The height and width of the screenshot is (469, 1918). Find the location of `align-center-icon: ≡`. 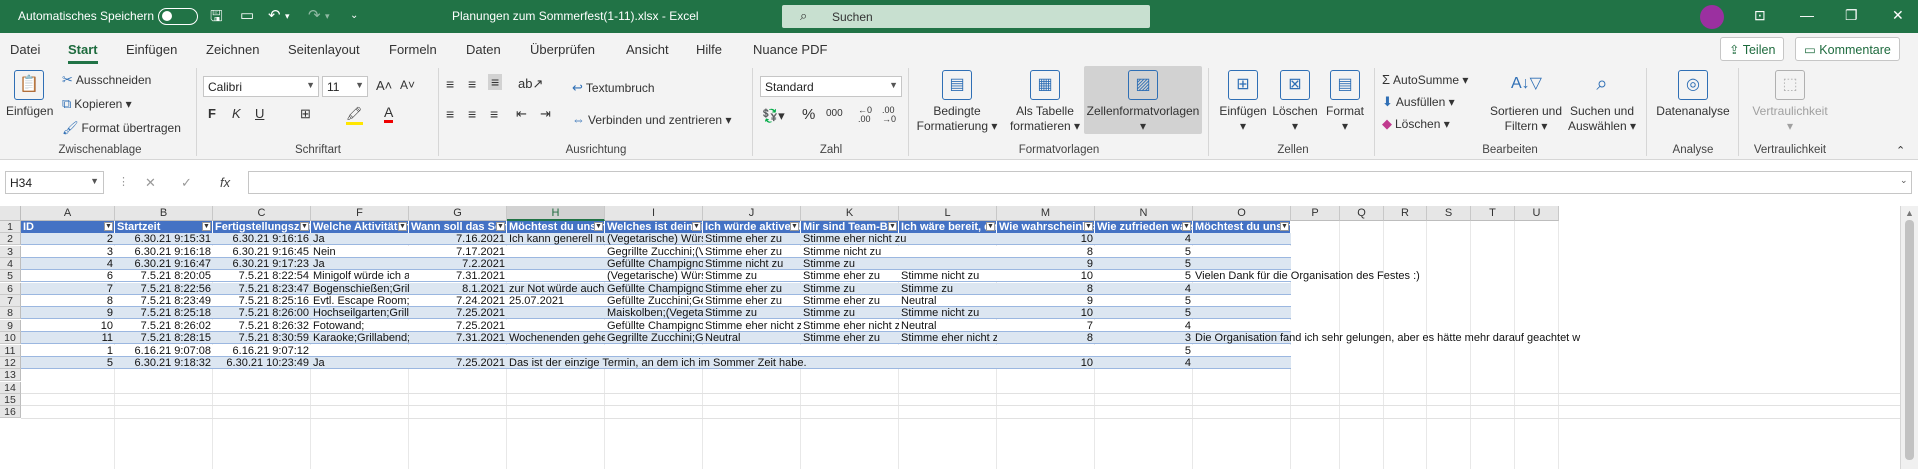

align-center-icon: ≡ is located at coordinates (472, 114).